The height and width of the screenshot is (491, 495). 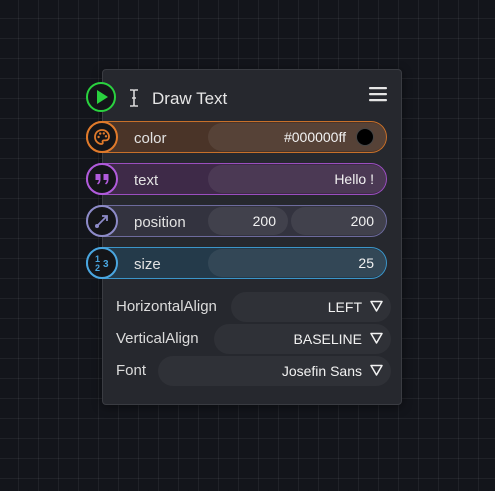 I want to click on palette-icon, so click(x=102, y=137).